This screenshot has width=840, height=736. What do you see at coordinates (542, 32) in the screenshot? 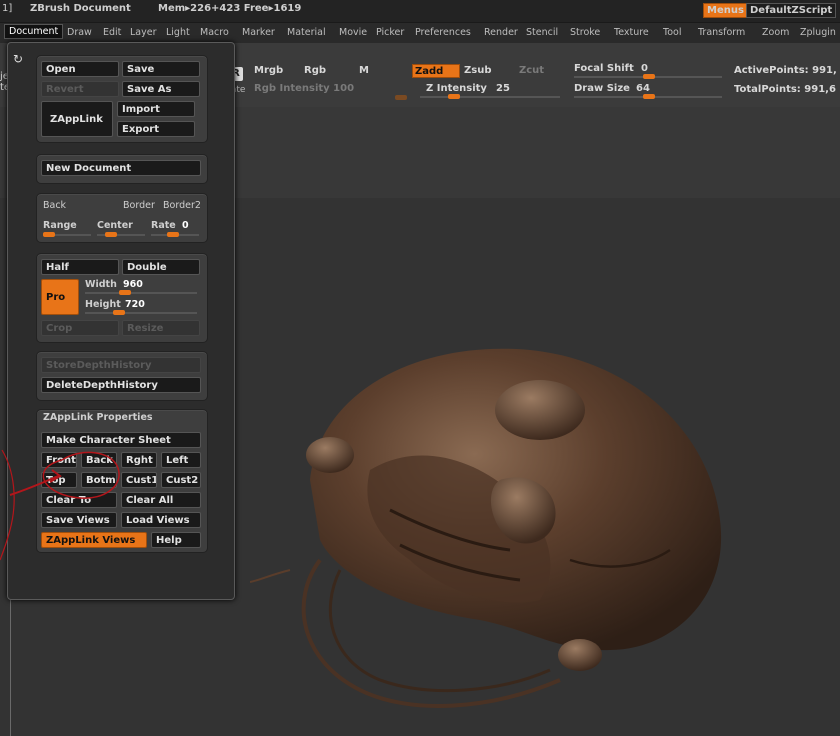
I see `menu-stencil: Stencil` at bounding box center [542, 32].